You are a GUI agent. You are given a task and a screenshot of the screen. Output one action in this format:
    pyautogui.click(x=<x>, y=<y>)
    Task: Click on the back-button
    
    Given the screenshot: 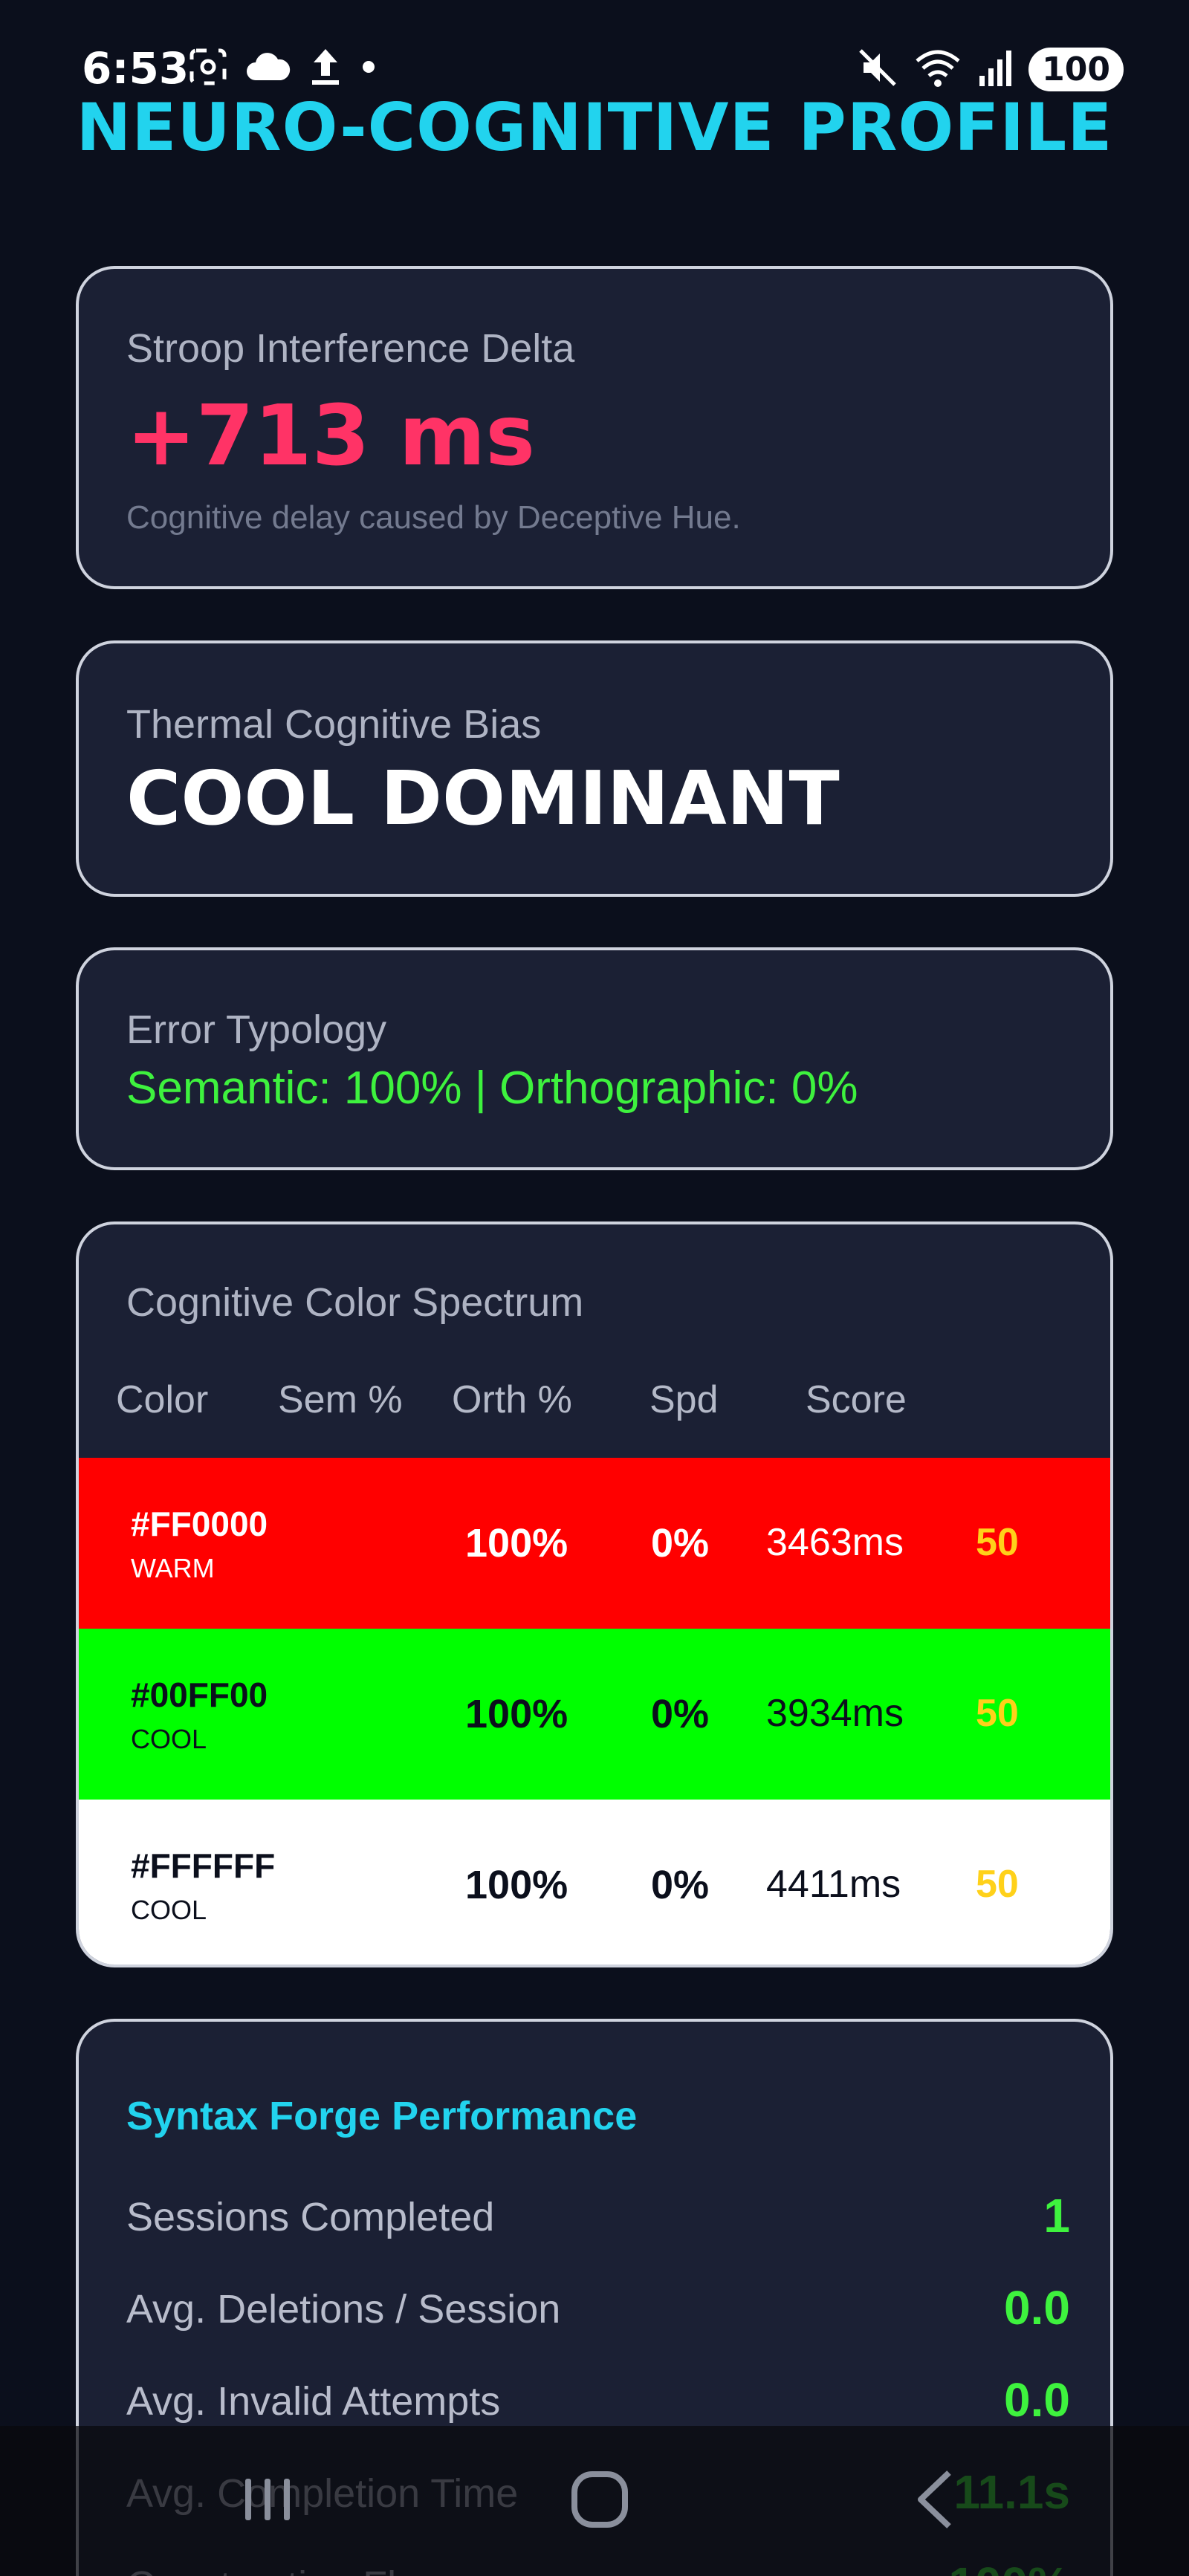 What is the action you would take?
    pyautogui.click(x=935, y=2501)
    